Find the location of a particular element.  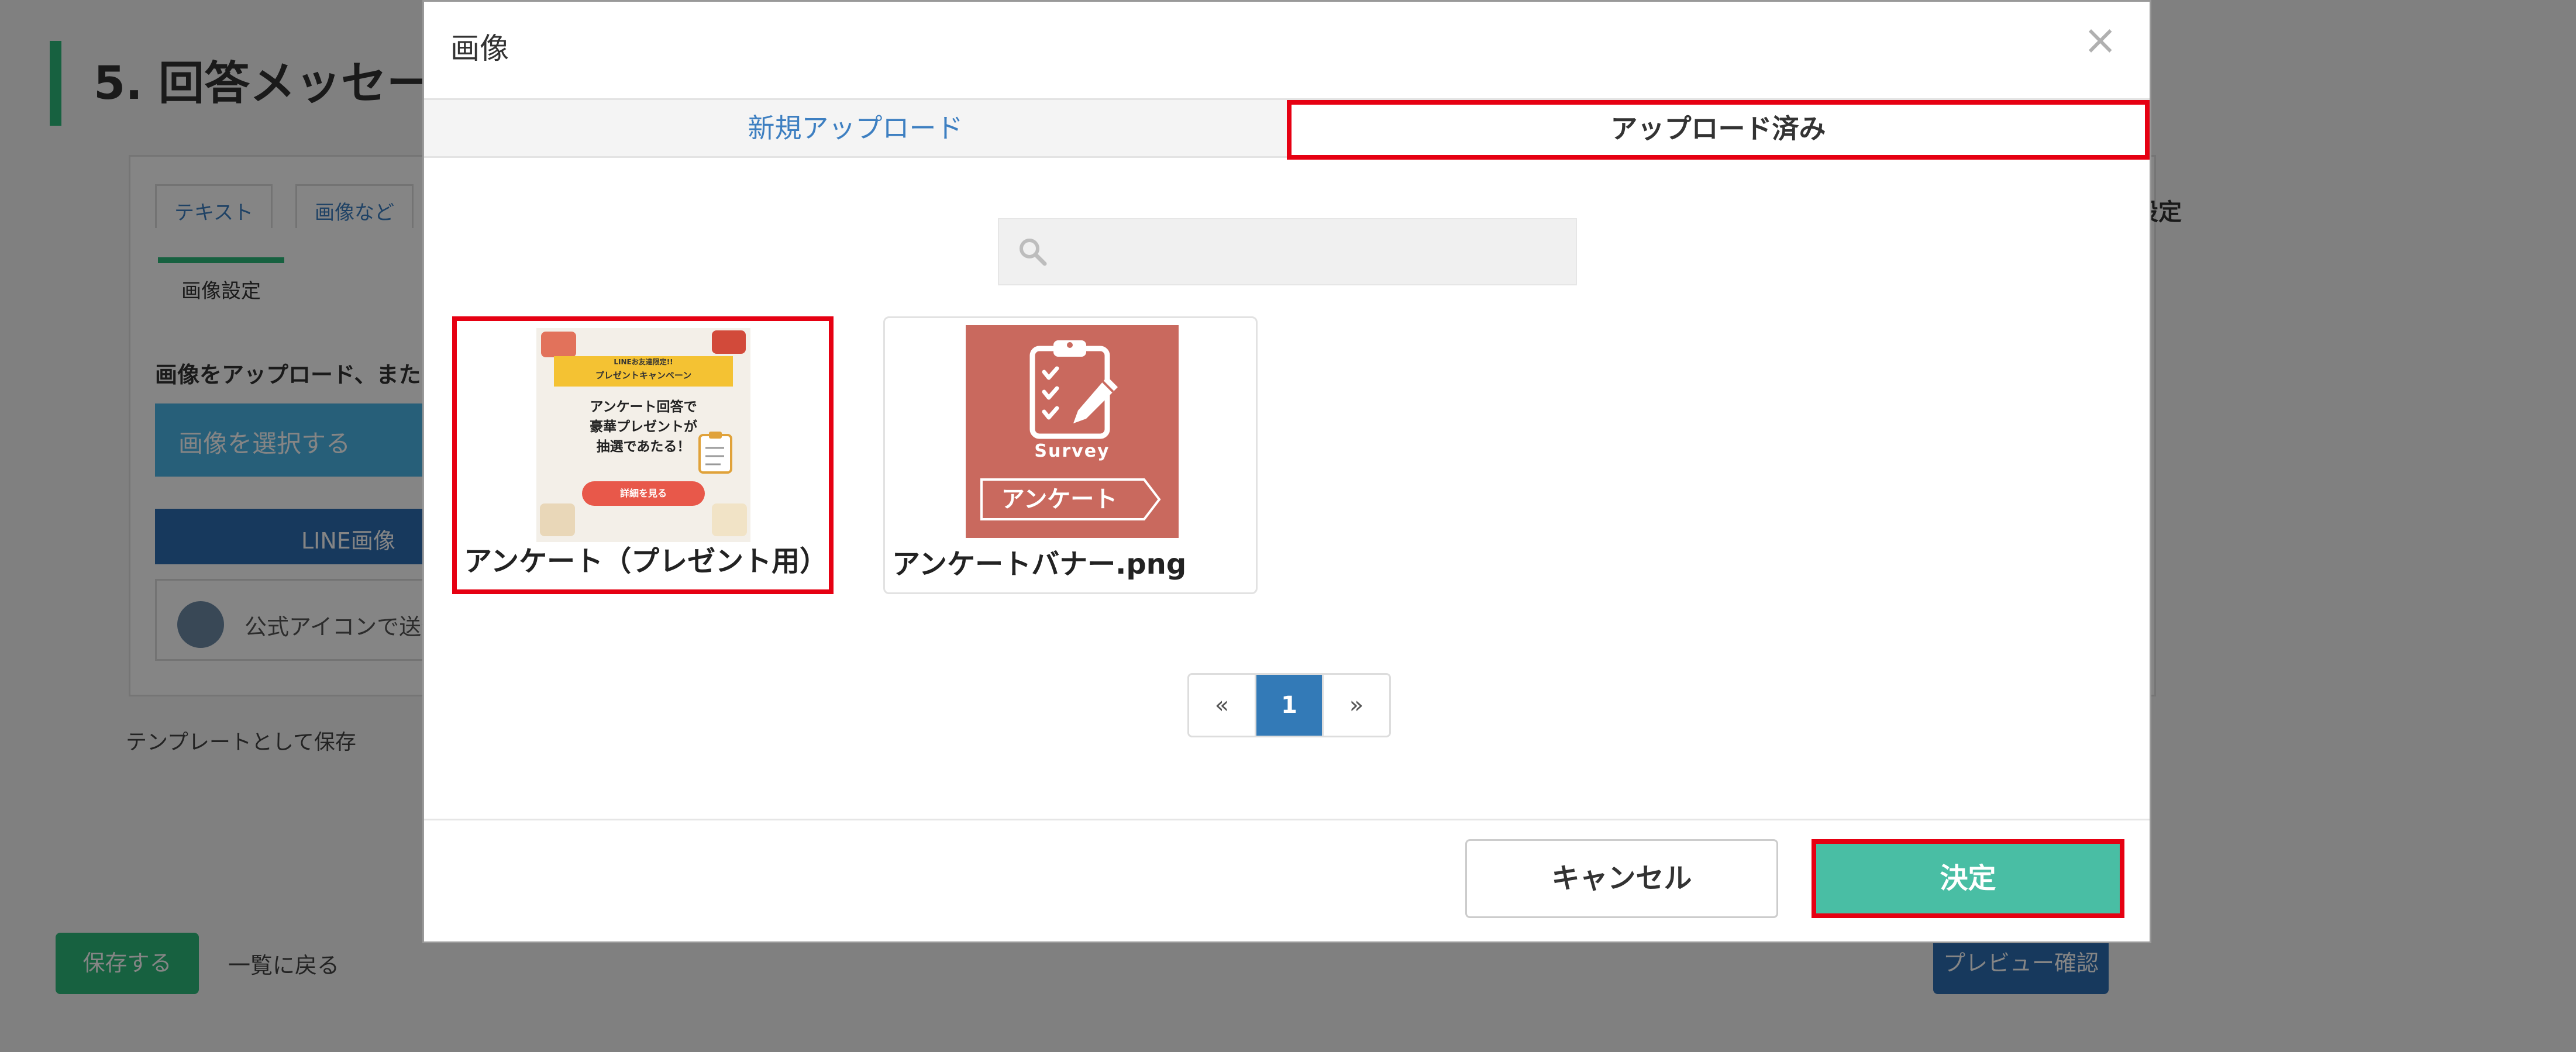

survey-banner-text: アンケート is located at coordinates (1059, 500).